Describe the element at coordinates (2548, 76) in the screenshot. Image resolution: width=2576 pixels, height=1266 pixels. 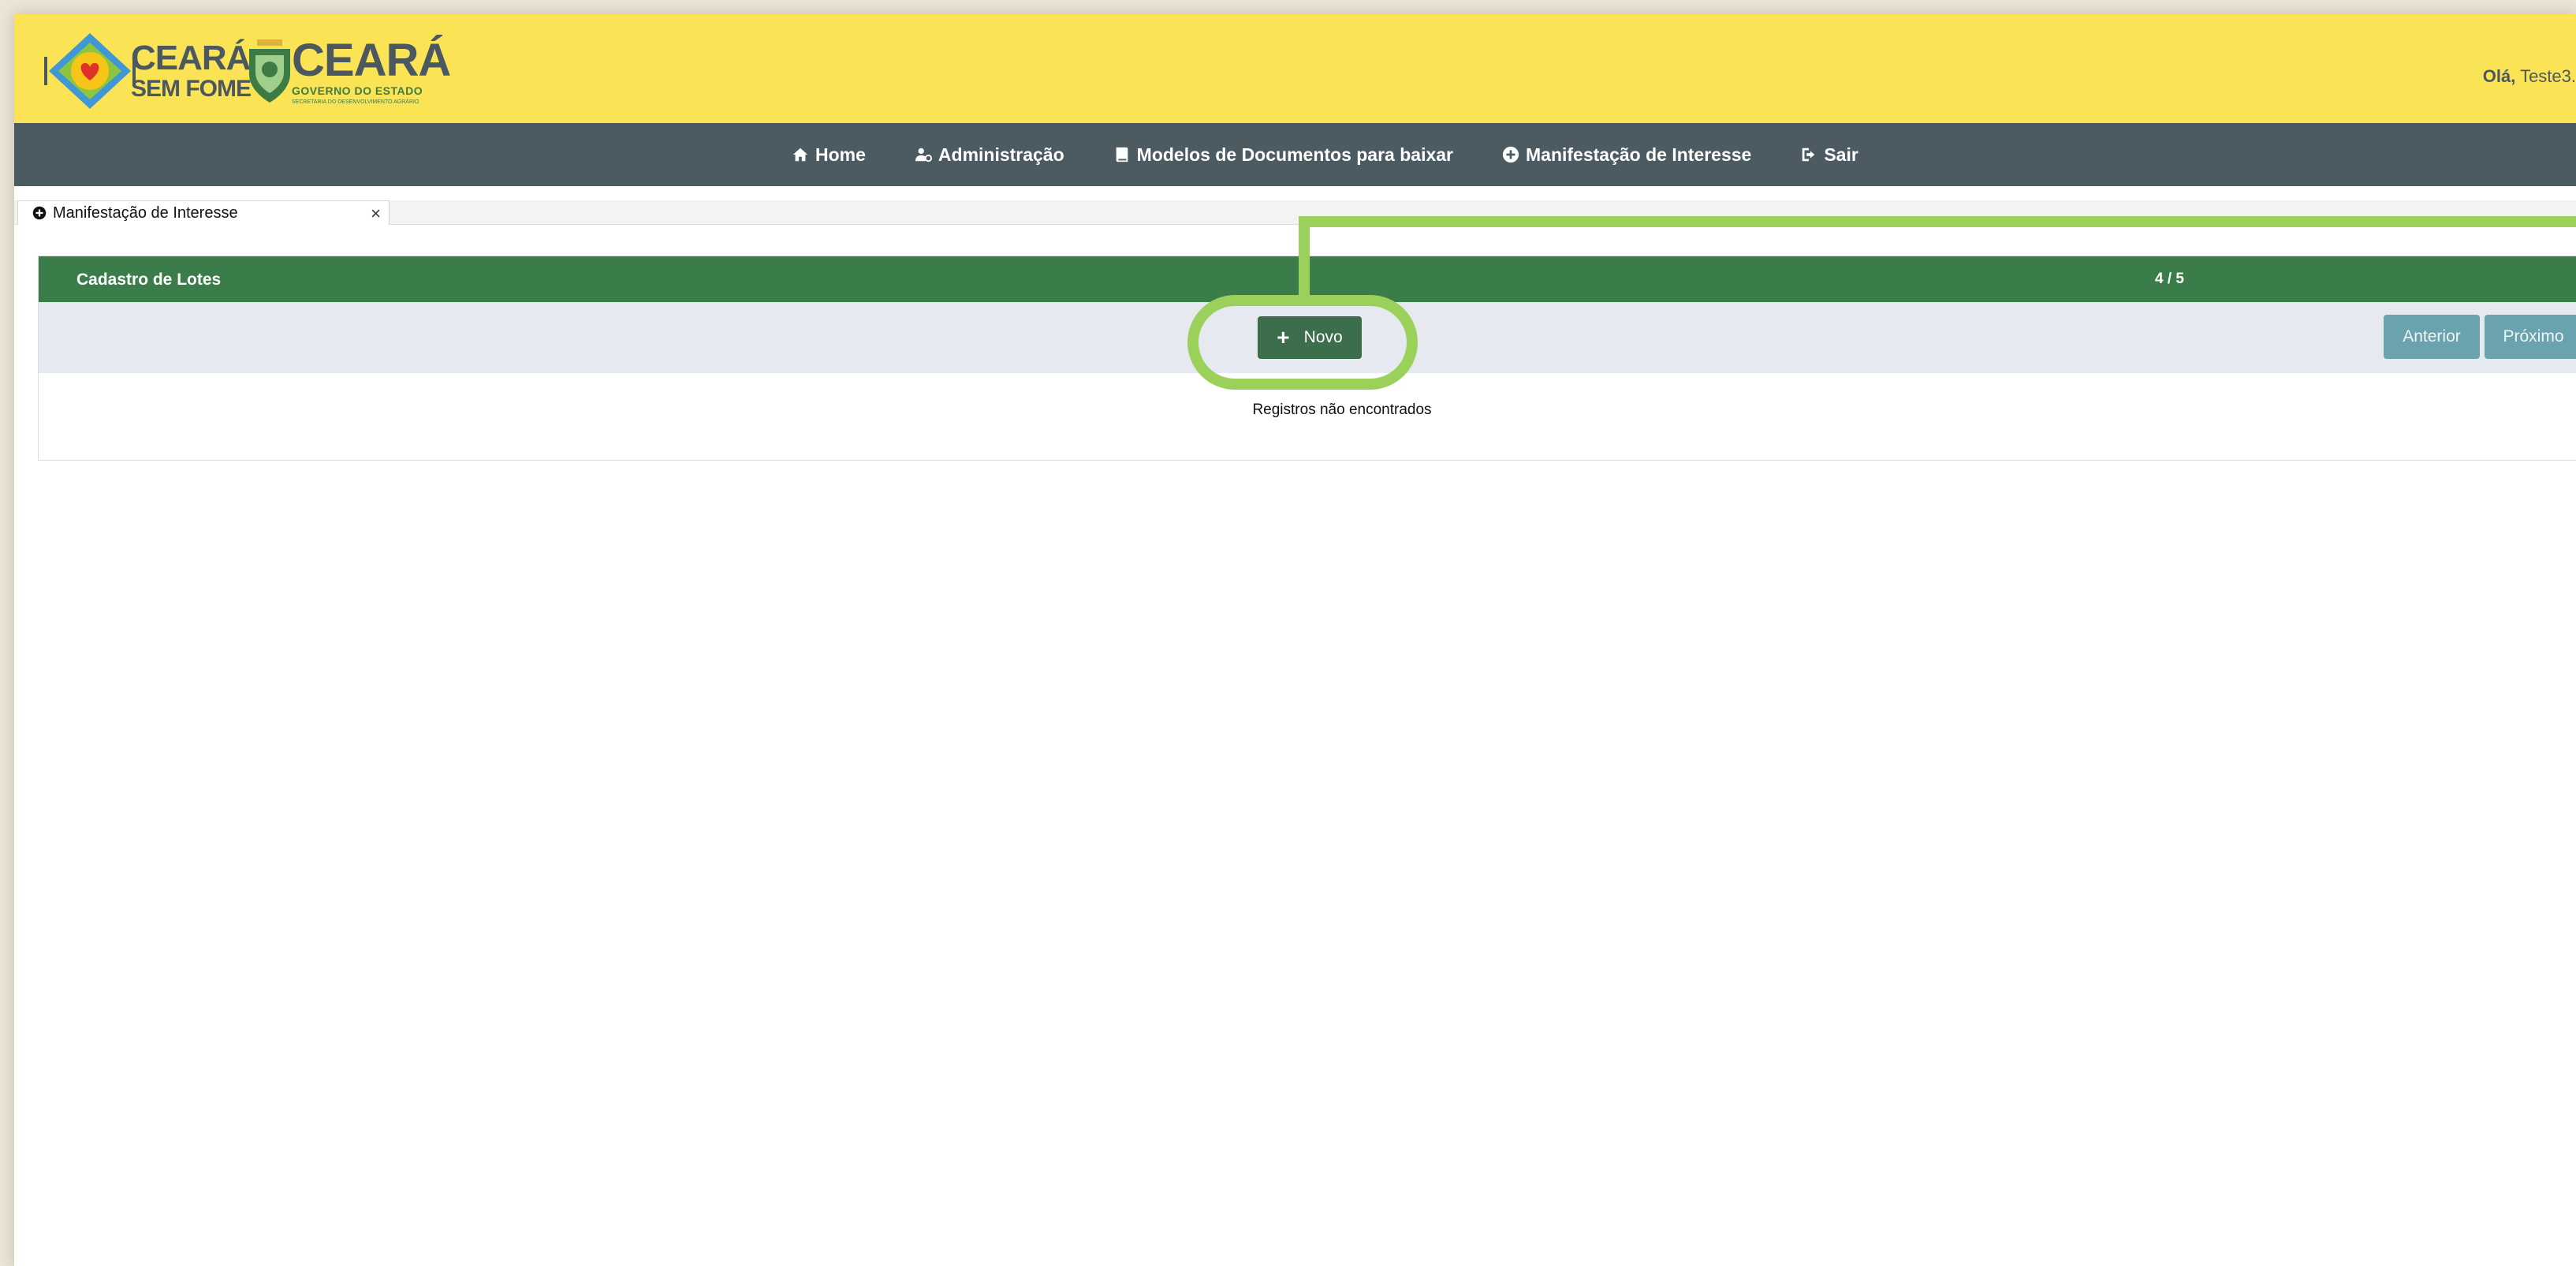
I see `greeting-user: Teste3.` at that location.